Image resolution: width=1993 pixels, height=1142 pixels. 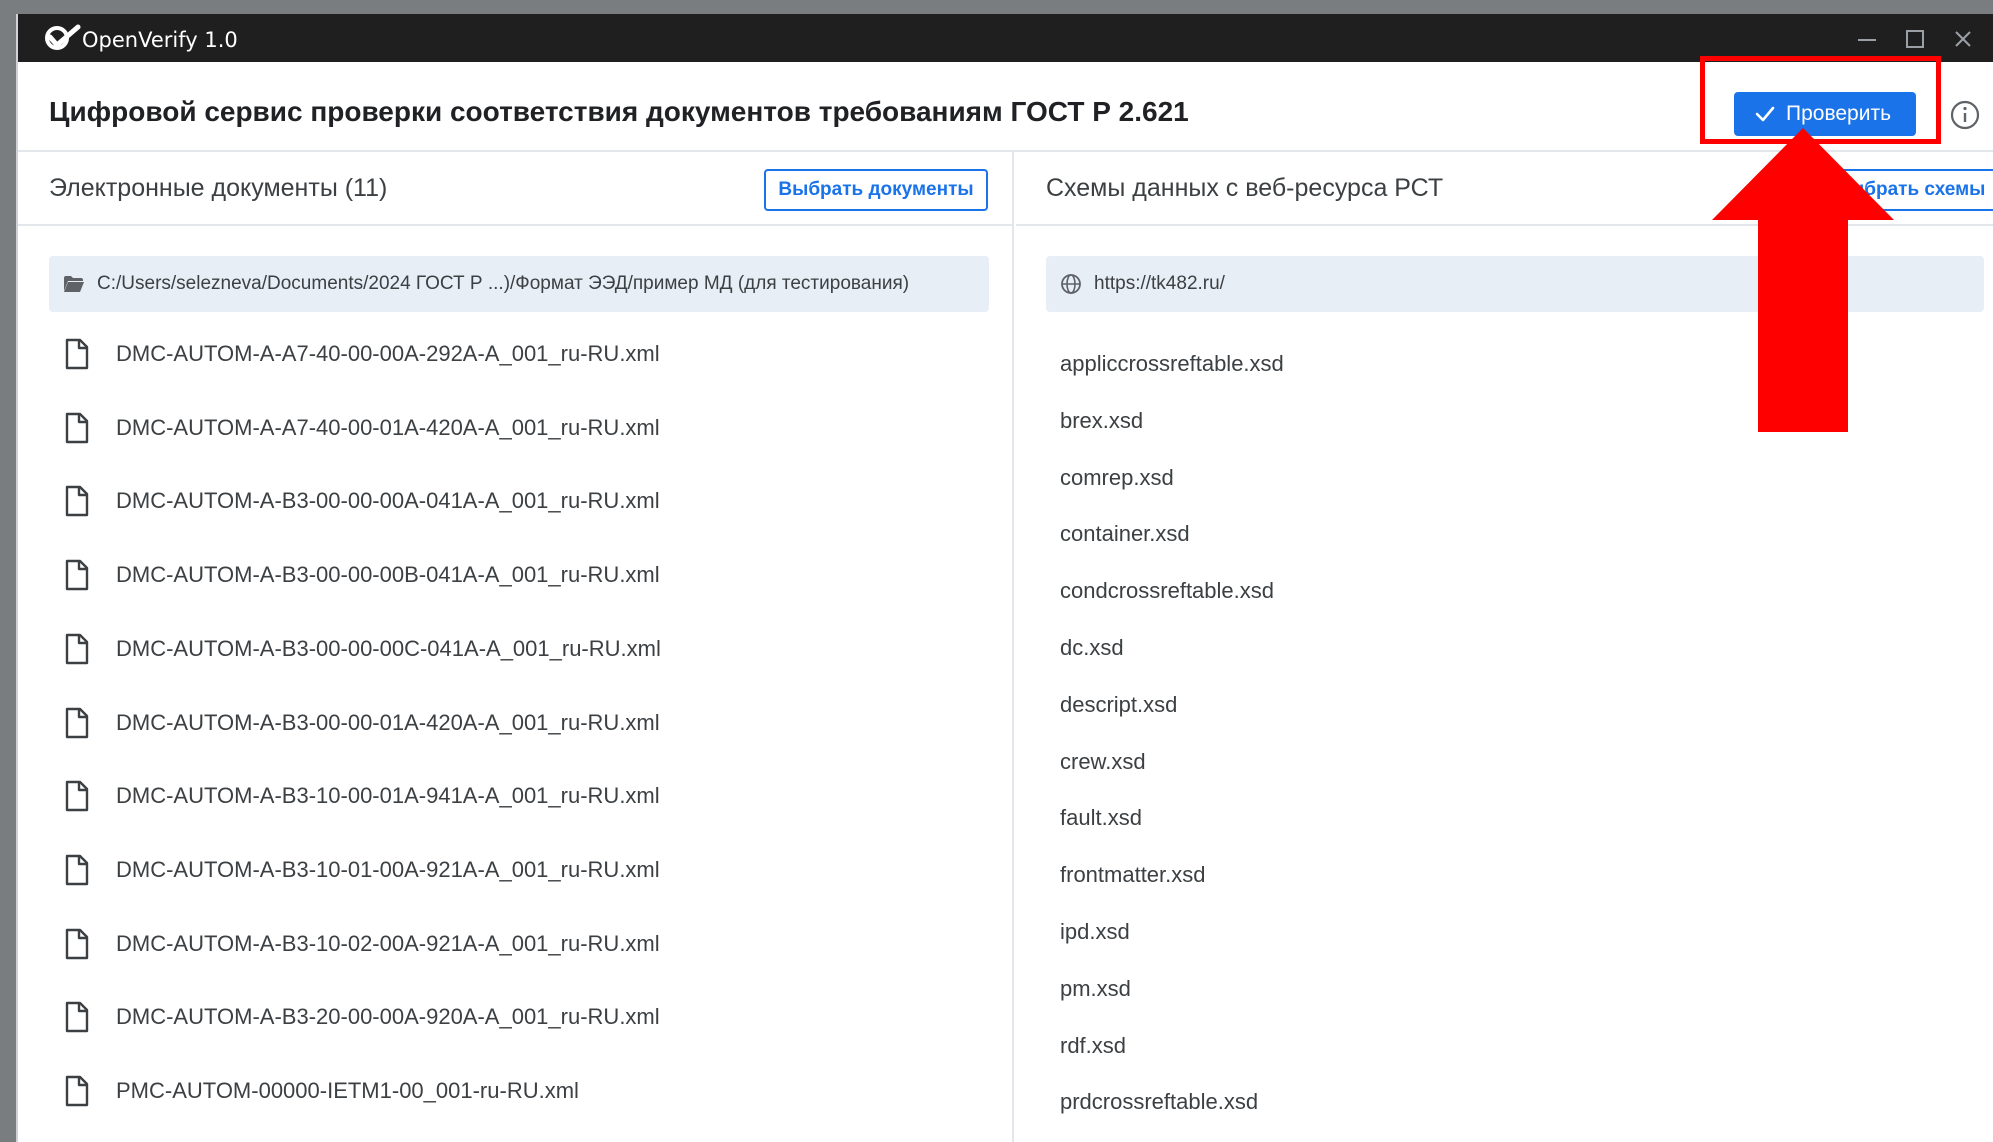 What do you see at coordinates (1005, 38) in the screenshot?
I see `title-bar: OpenVerify 1.0` at bounding box center [1005, 38].